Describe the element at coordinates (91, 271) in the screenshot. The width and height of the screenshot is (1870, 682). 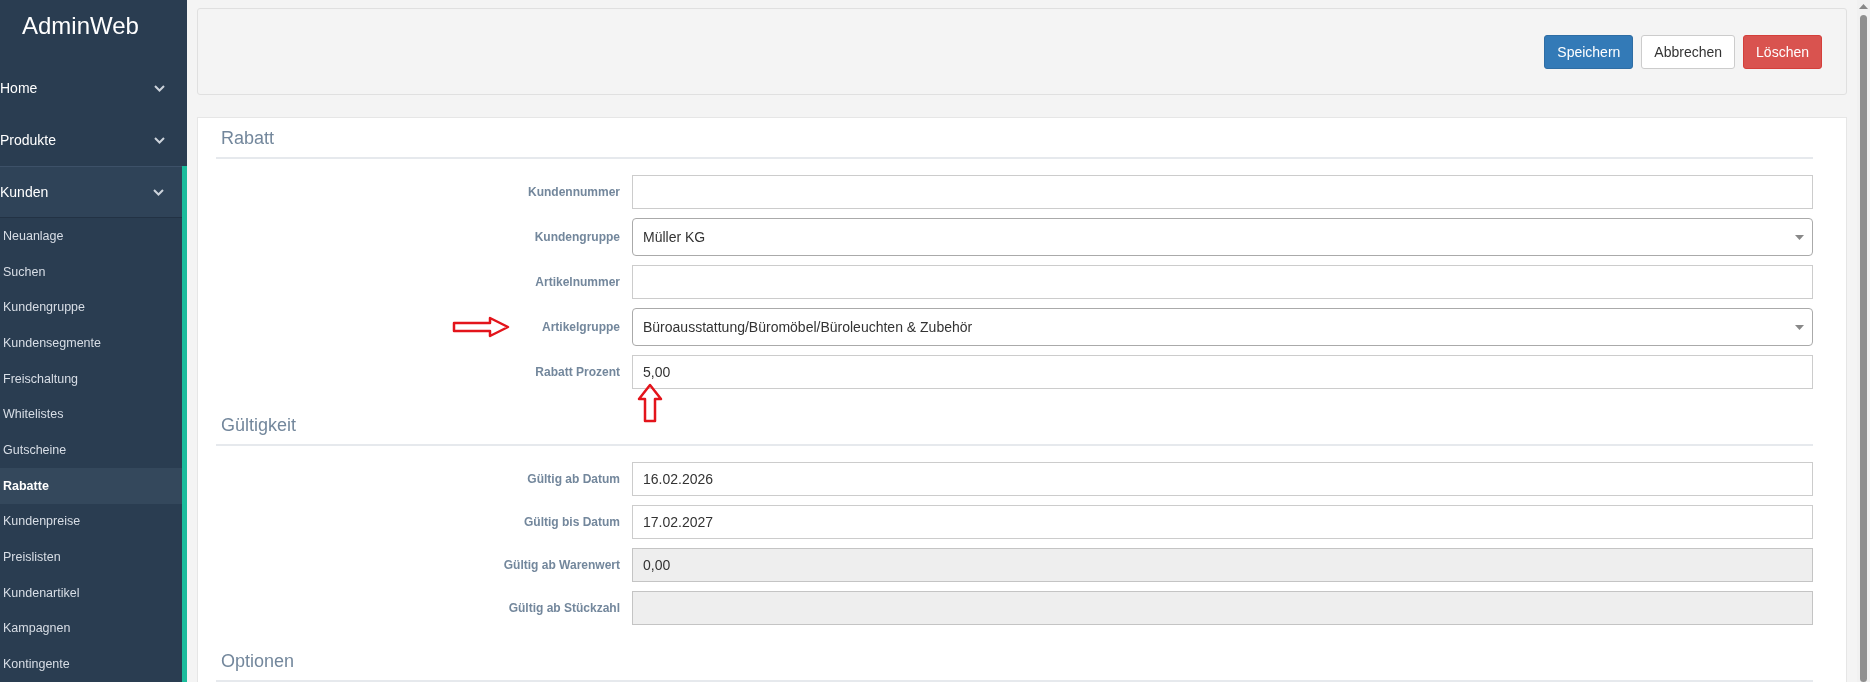
I see `sidebar-subitem: Suchen` at that location.